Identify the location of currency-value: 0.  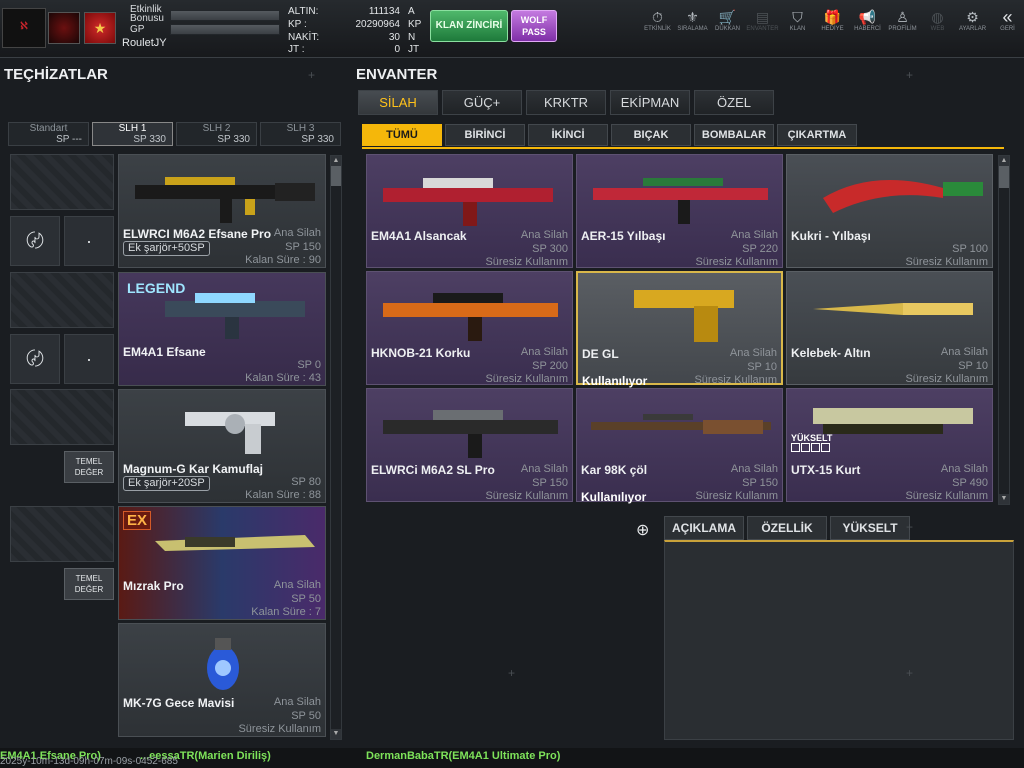
(397, 49).